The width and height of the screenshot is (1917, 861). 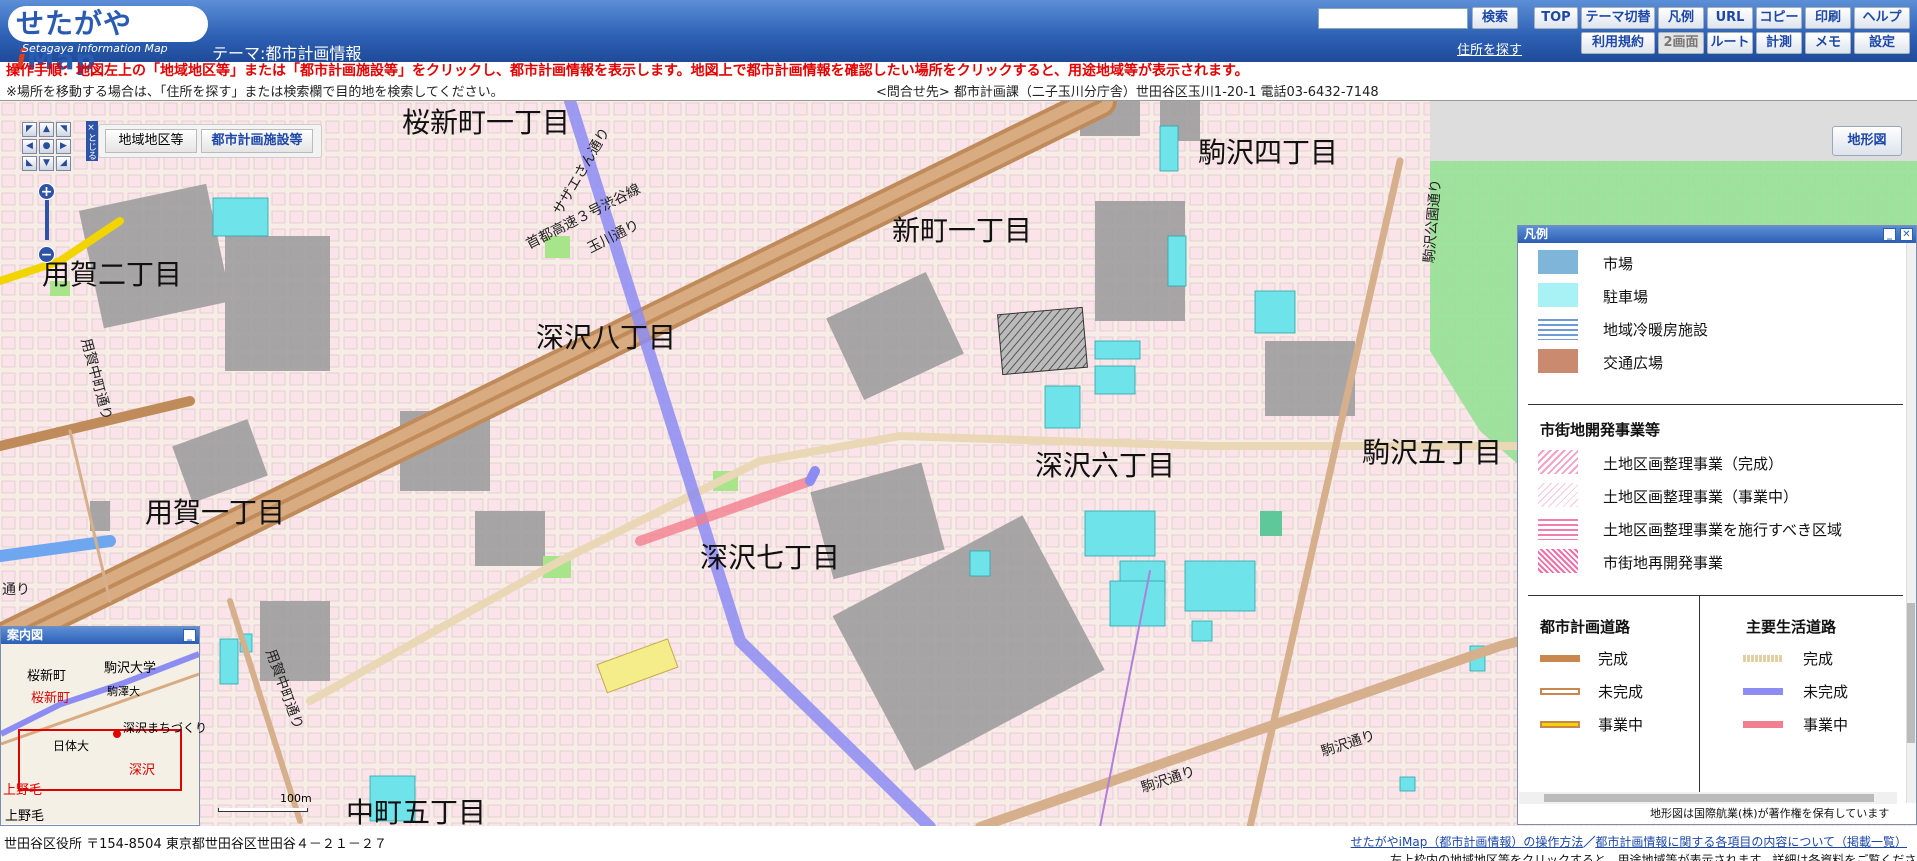 What do you see at coordinates (108, 41) in the screenshot?
I see `logo-title: せたがやiMap` at bounding box center [108, 41].